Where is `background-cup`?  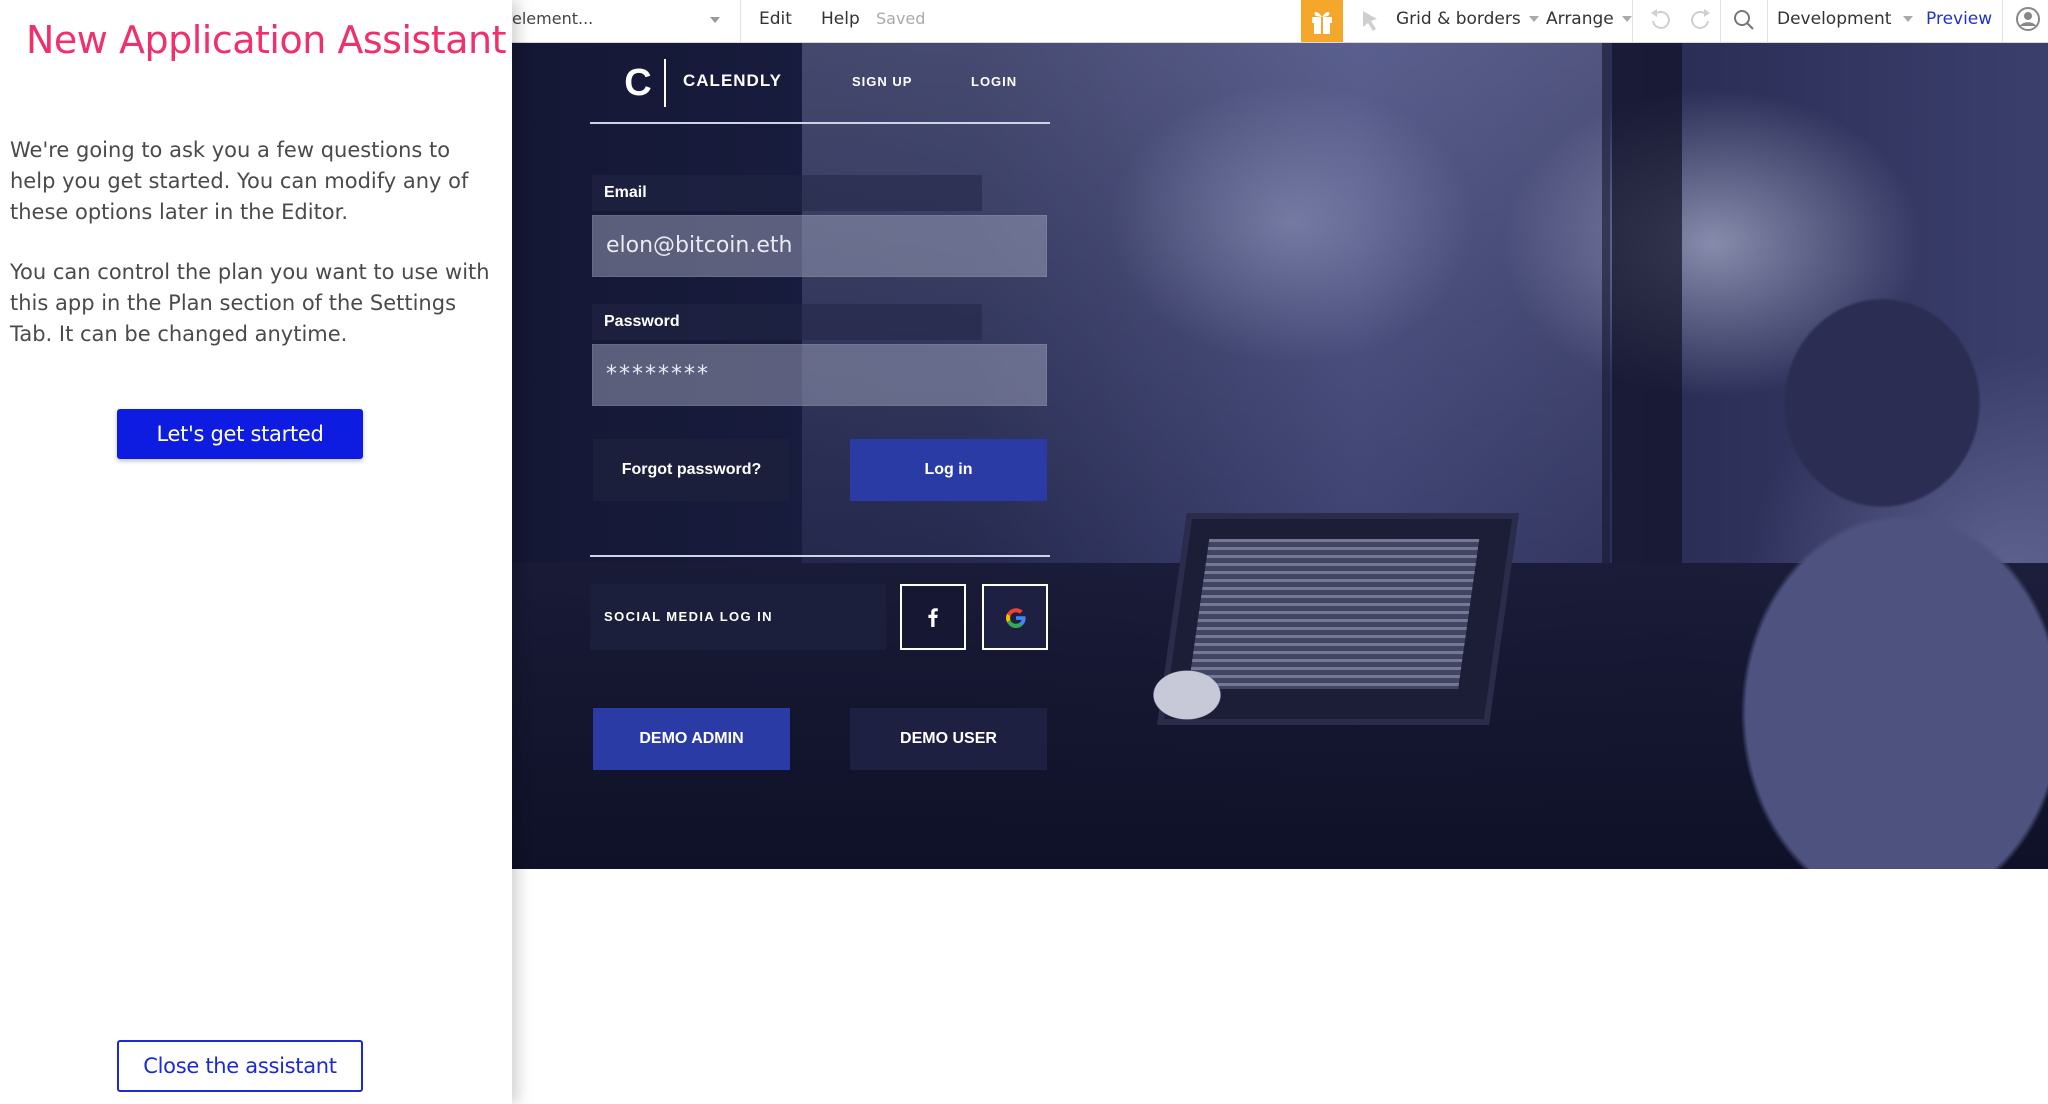 background-cup is located at coordinates (1187, 695).